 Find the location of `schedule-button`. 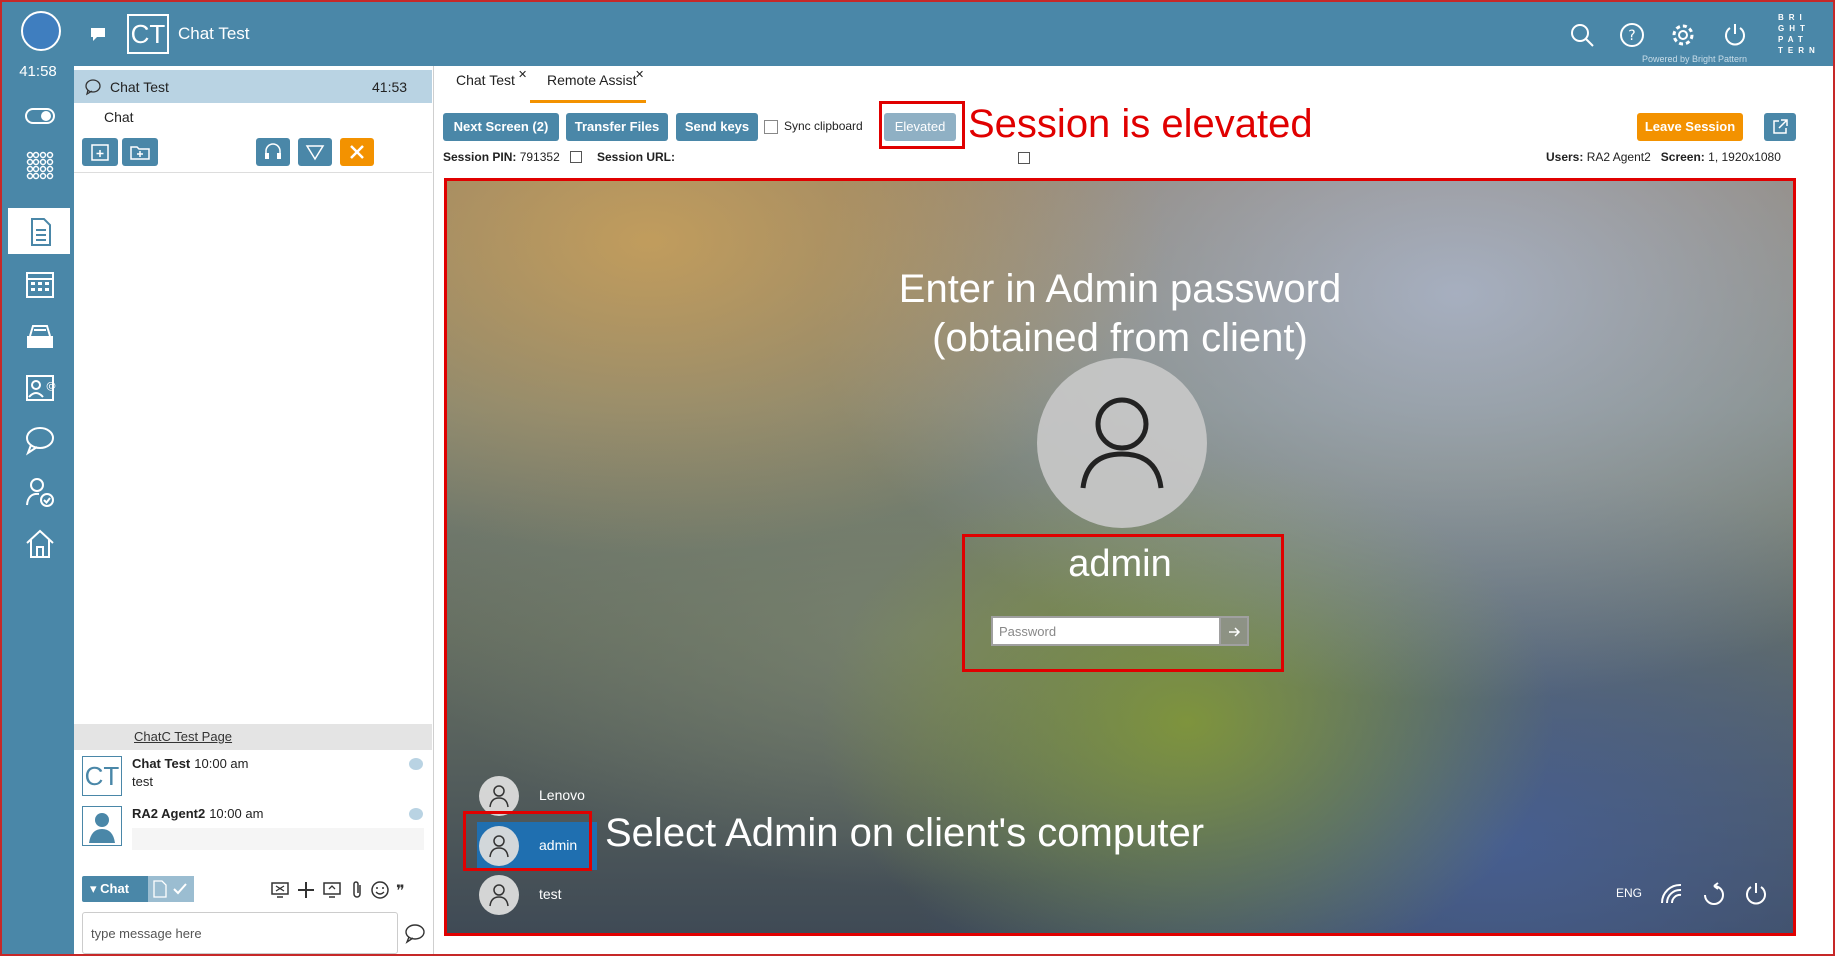

schedule-button is located at coordinates (100, 152).